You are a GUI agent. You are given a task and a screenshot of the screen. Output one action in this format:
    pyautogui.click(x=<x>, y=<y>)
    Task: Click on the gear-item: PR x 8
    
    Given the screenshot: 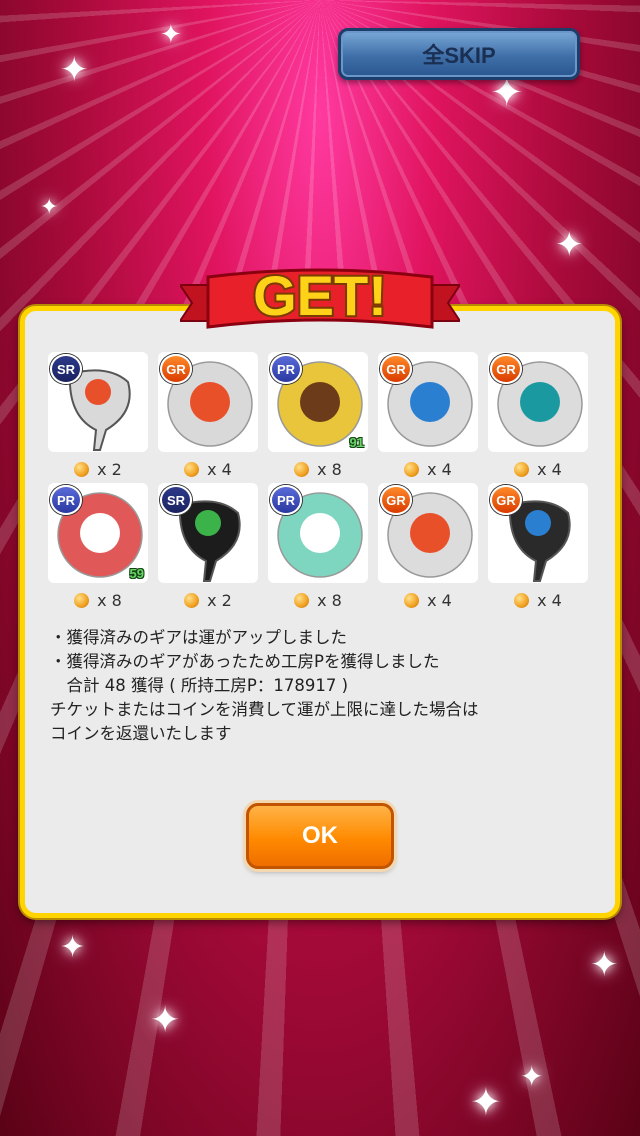 What is the action you would take?
    pyautogui.click(x=318, y=547)
    